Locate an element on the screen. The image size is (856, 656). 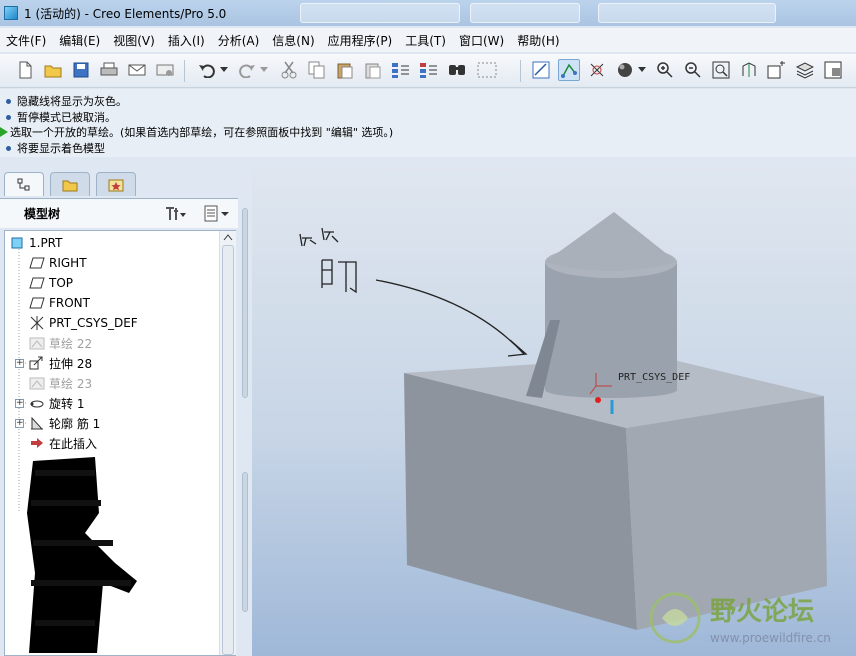
watermark-url: www.proewildfire.cn is located at coordinates (770, 638).